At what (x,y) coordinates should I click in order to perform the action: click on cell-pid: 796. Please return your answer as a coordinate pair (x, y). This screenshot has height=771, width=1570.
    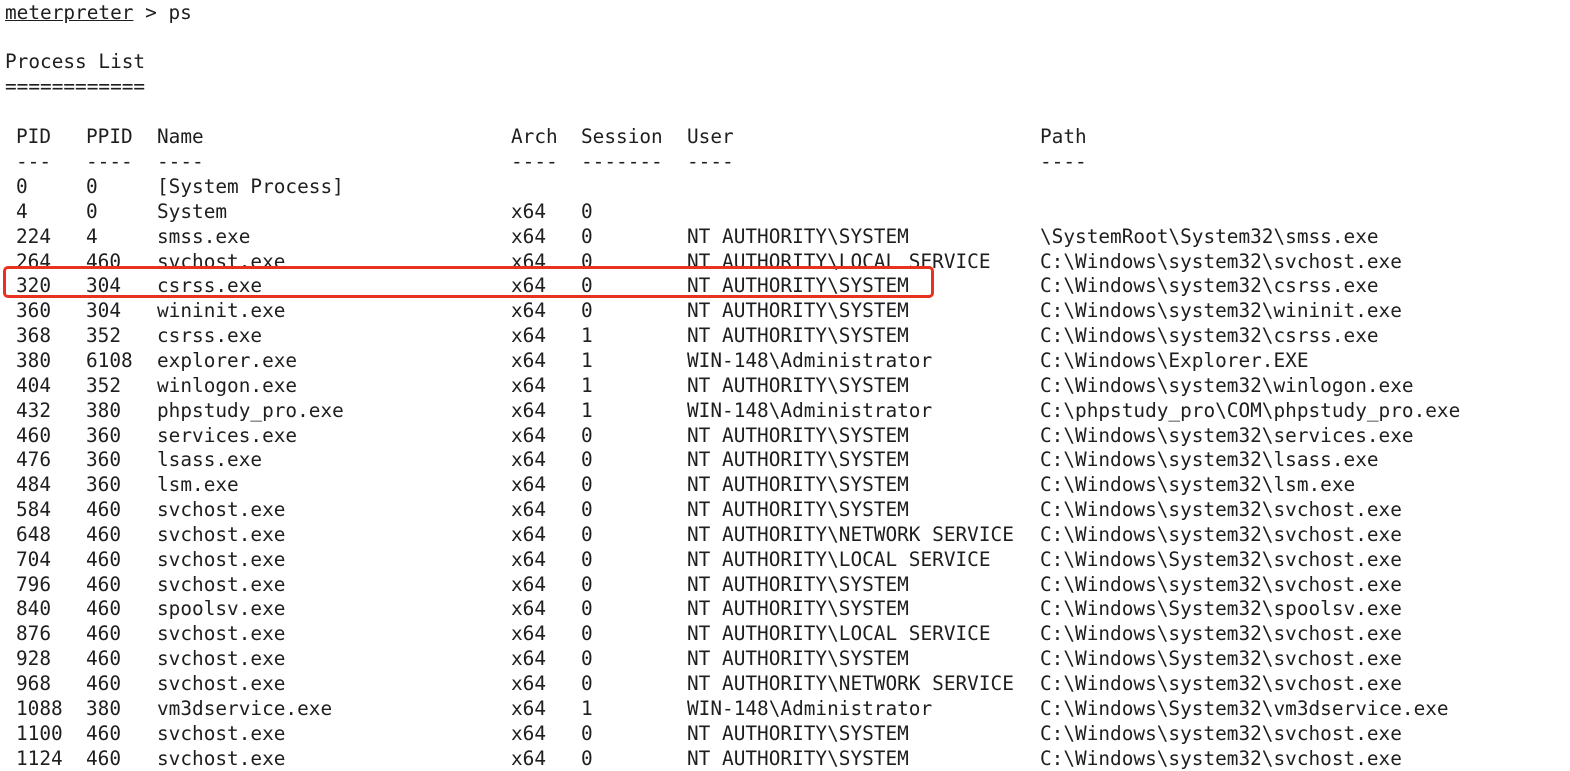
    Looking at the image, I should click on (34, 584).